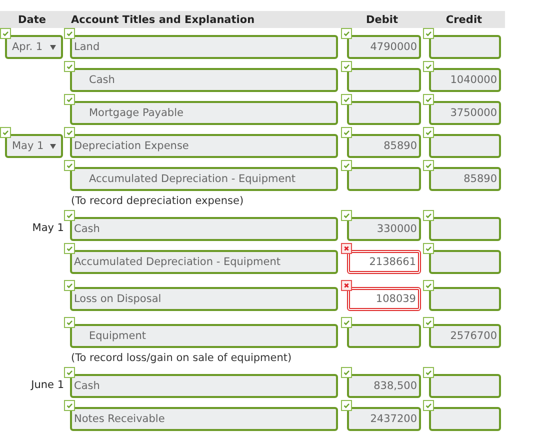  What do you see at coordinates (384, 146) in the screenshot?
I see `debit-field: 85890` at bounding box center [384, 146].